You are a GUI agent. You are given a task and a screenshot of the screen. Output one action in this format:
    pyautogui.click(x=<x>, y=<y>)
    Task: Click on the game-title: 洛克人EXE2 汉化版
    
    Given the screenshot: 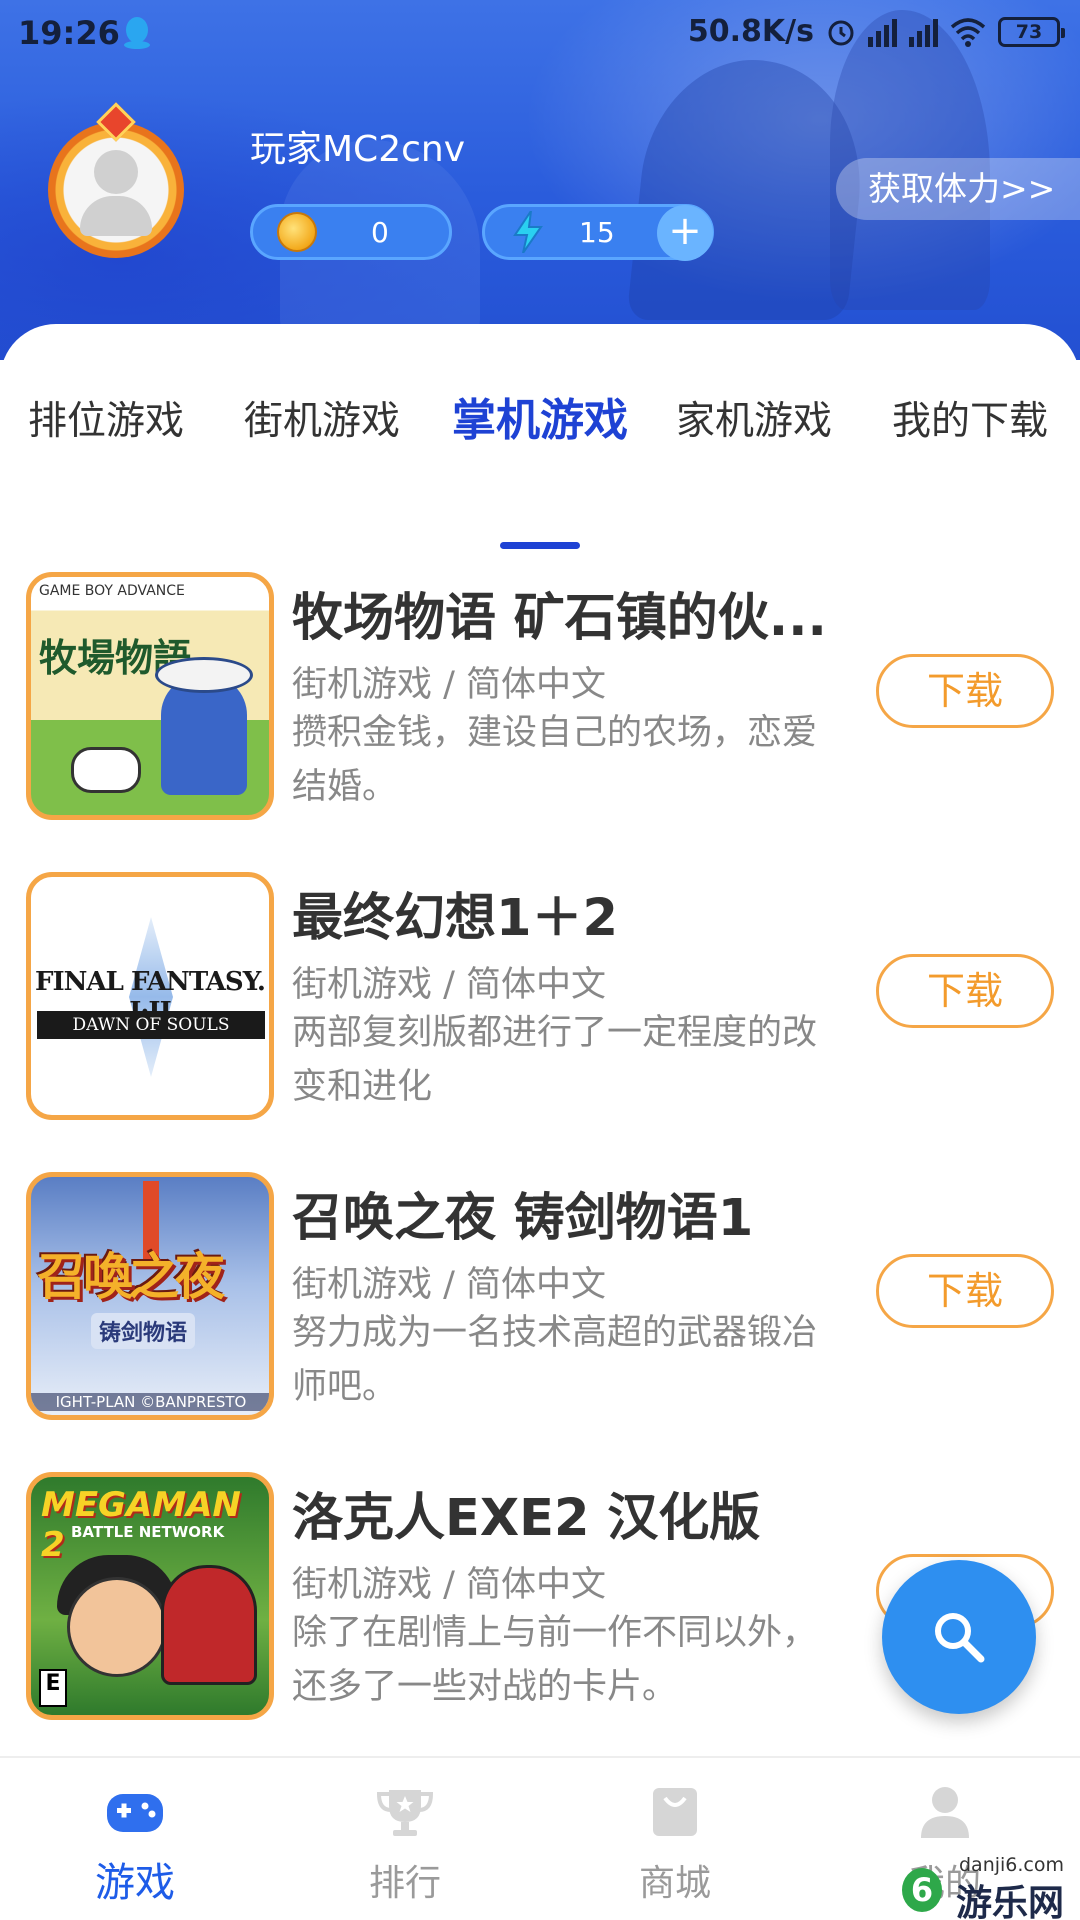 What is the action you would take?
    pyautogui.click(x=526, y=1513)
    